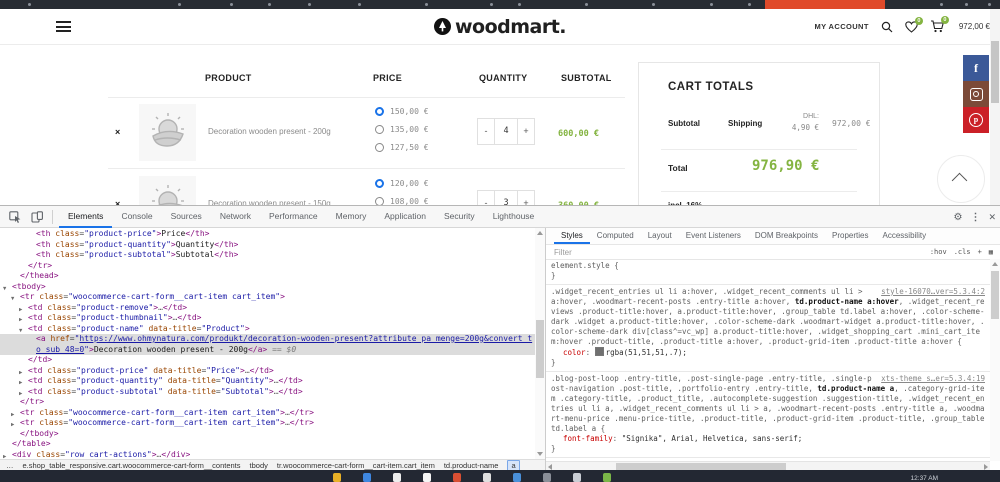  Describe the element at coordinates (268, 287) in the screenshot. I see `dom-tree-line: ▼ <tbody>` at that location.